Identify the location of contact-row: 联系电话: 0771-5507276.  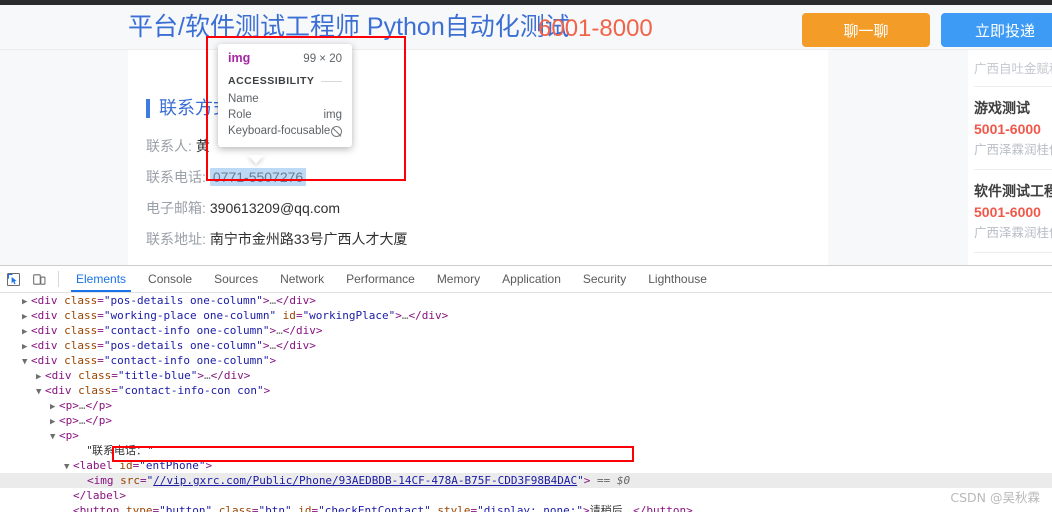
(426, 182).